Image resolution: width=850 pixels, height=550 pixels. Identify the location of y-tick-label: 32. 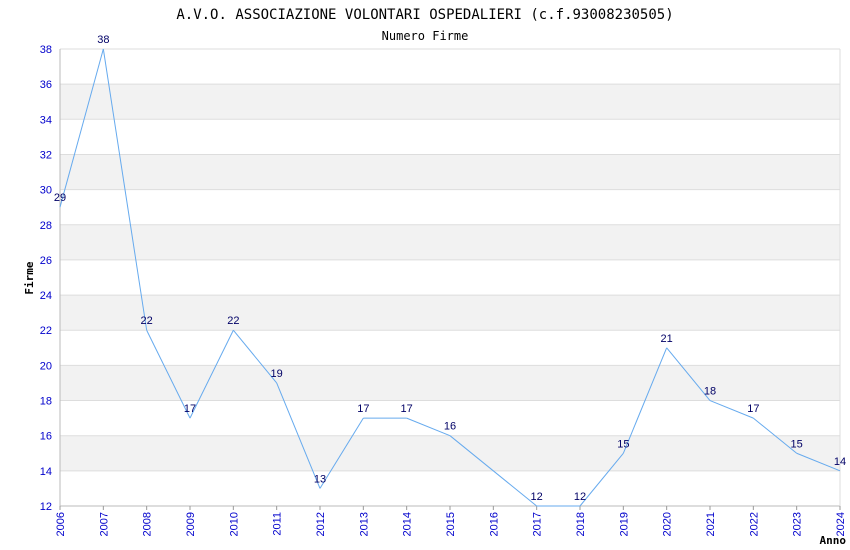
(46, 155).